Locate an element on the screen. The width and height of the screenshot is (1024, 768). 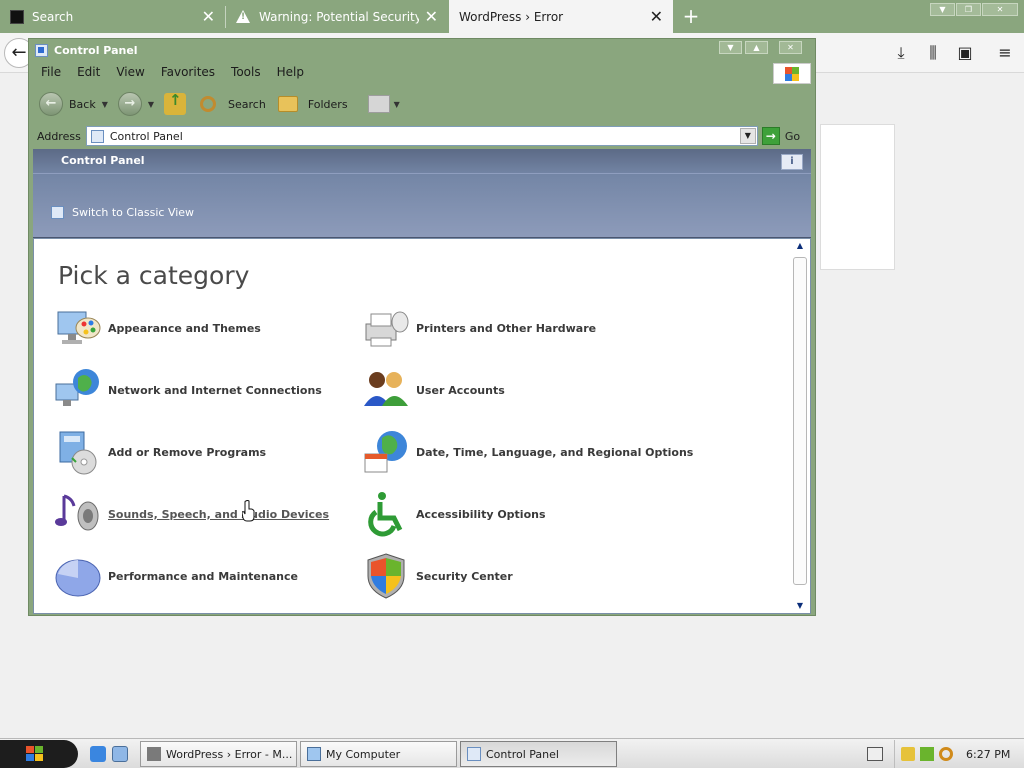
page-title: Pick a category is located at coordinates (154, 275).